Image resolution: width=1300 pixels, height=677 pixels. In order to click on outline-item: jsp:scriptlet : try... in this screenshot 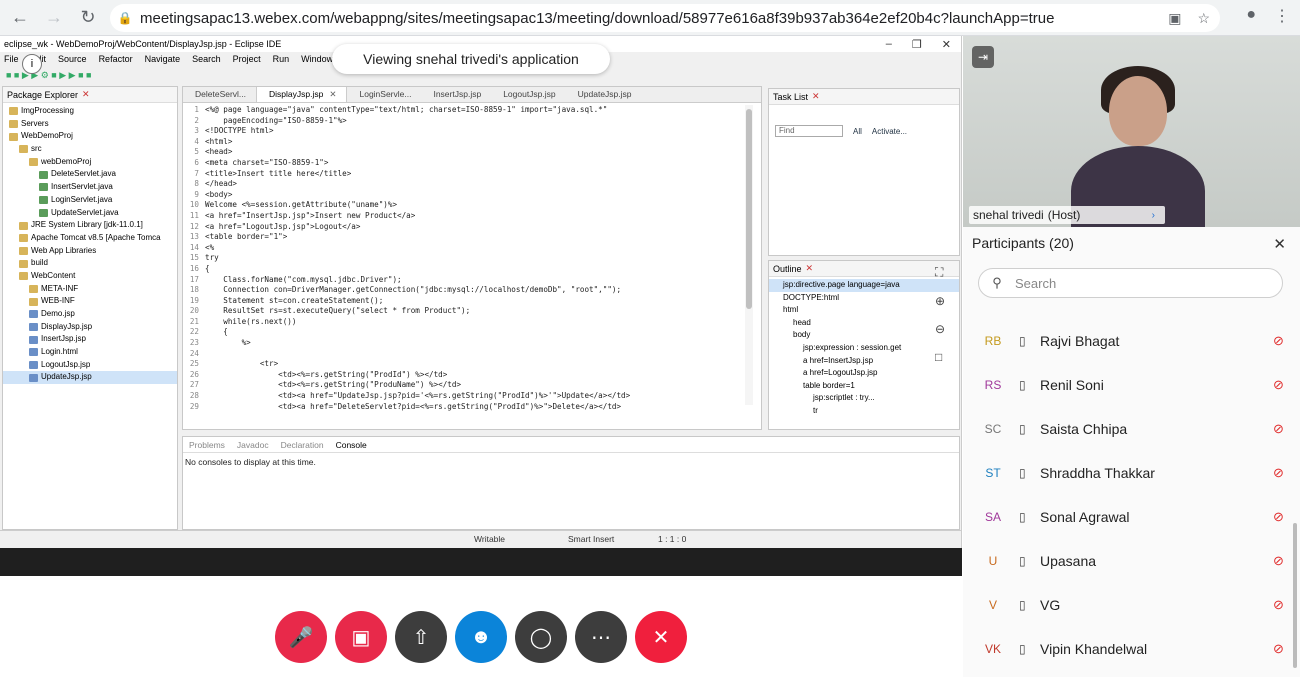, I will do `click(864, 398)`.